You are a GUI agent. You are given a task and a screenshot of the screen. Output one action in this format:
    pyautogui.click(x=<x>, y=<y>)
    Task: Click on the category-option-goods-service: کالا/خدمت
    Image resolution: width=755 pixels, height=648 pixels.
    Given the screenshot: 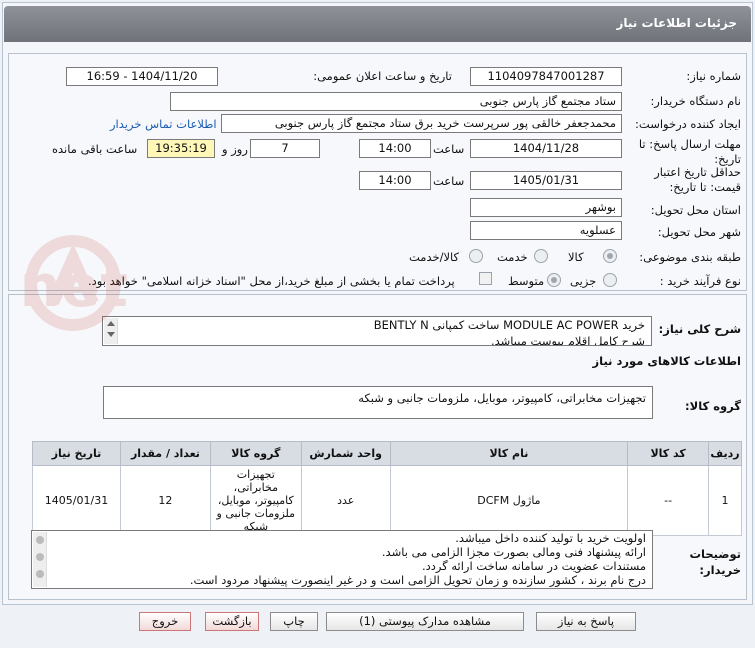 What is the action you would take?
    pyautogui.click(x=434, y=257)
    